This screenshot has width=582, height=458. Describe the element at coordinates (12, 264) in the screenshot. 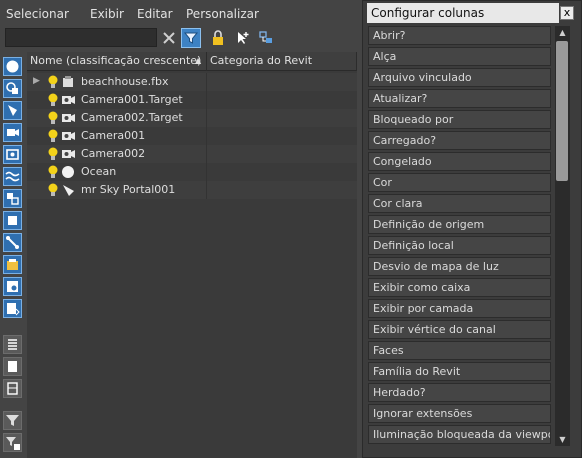

I see `display-containers-icon` at that location.